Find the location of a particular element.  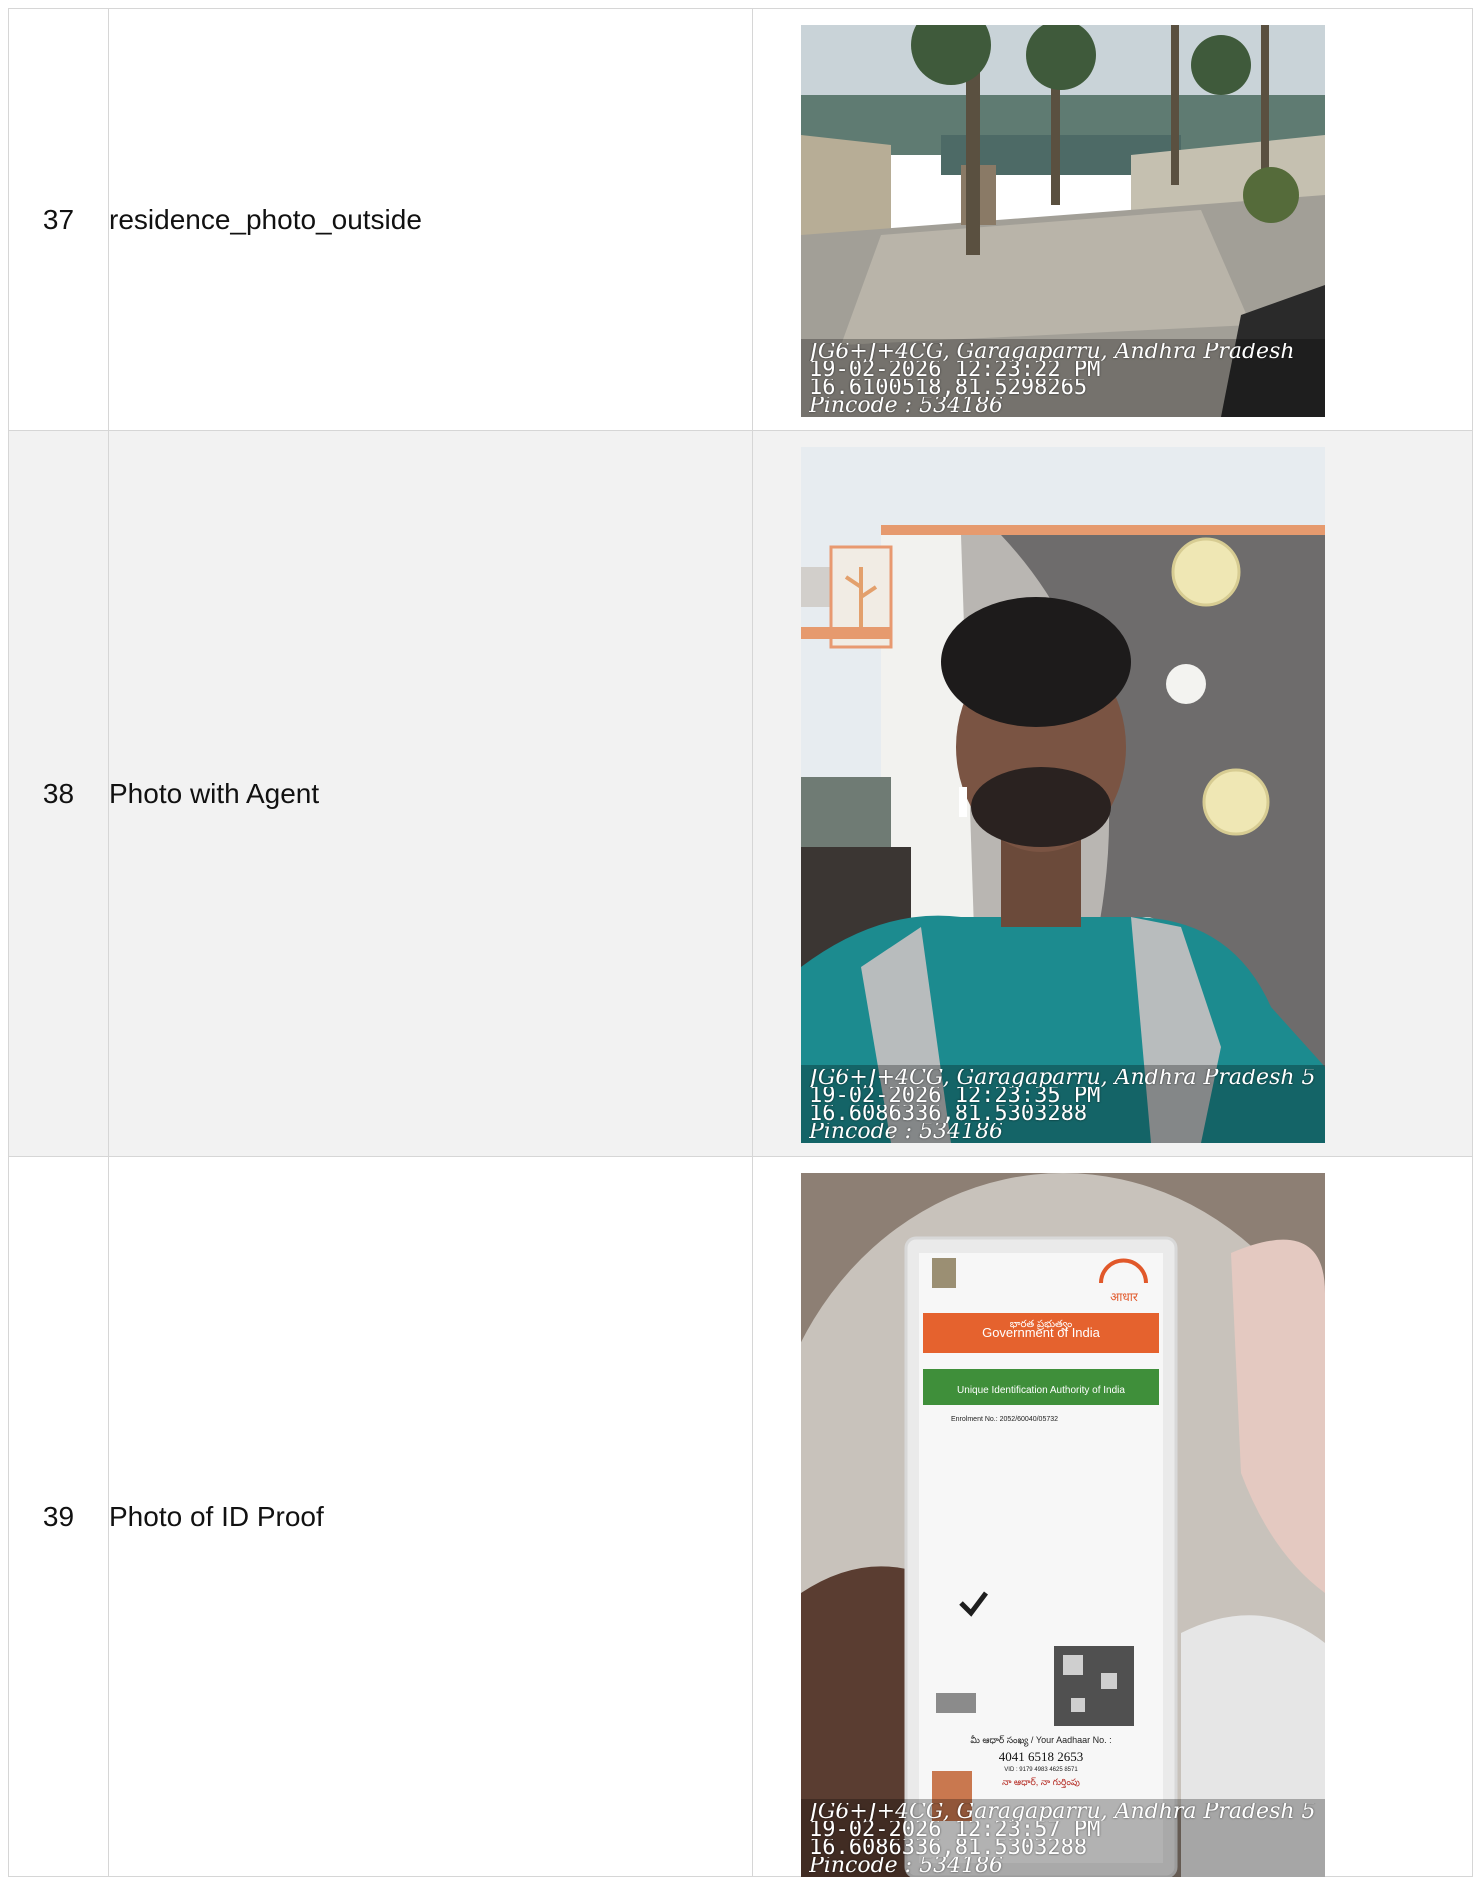

stamp-coordinates: 16.6100518,81.5298265 is located at coordinates (948, 388).